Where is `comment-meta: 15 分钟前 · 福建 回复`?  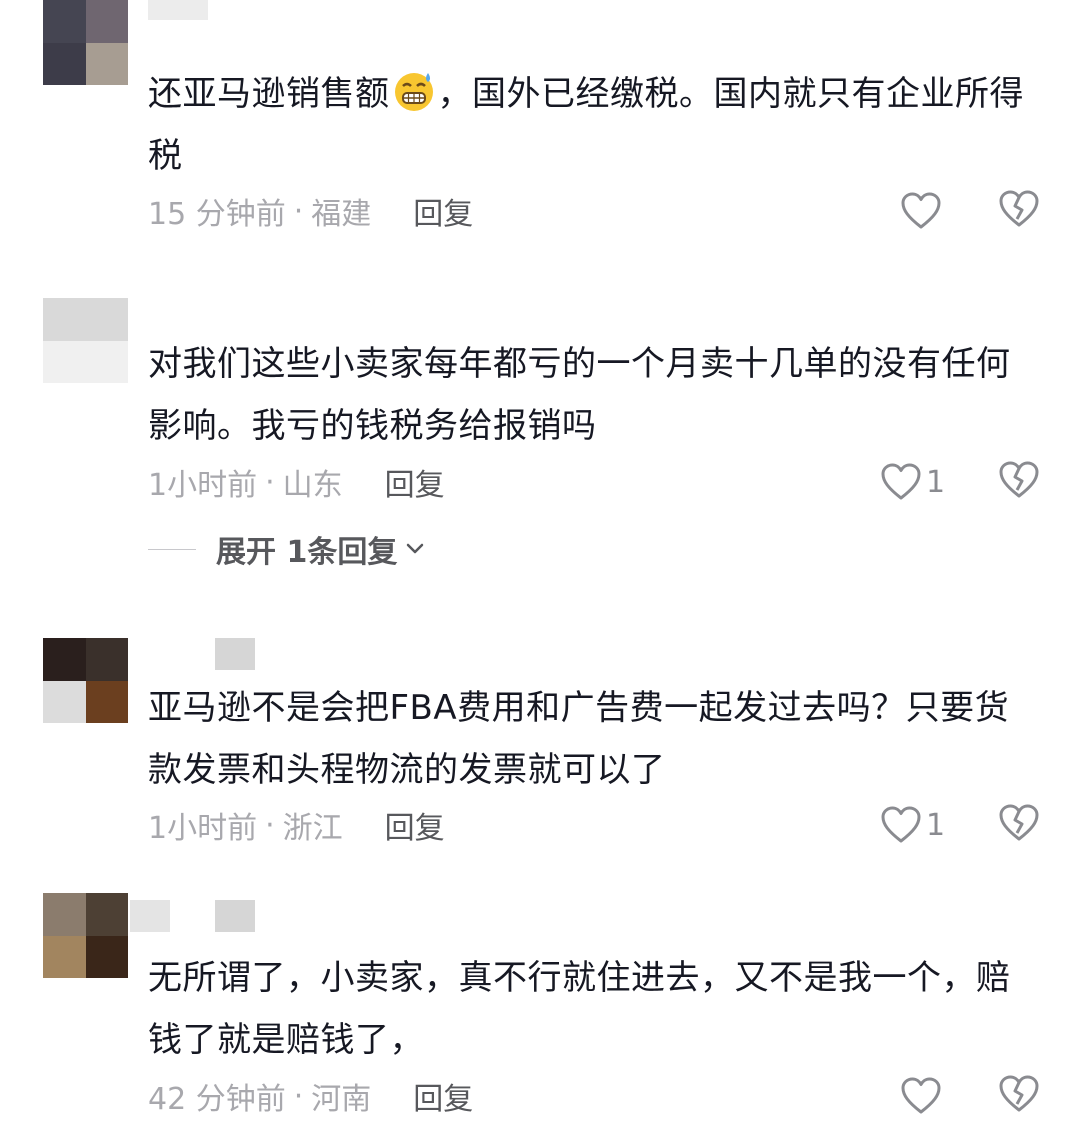 comment-meta: 15 分钟前 · 福建 回复 is located at coordinates (310, 211).